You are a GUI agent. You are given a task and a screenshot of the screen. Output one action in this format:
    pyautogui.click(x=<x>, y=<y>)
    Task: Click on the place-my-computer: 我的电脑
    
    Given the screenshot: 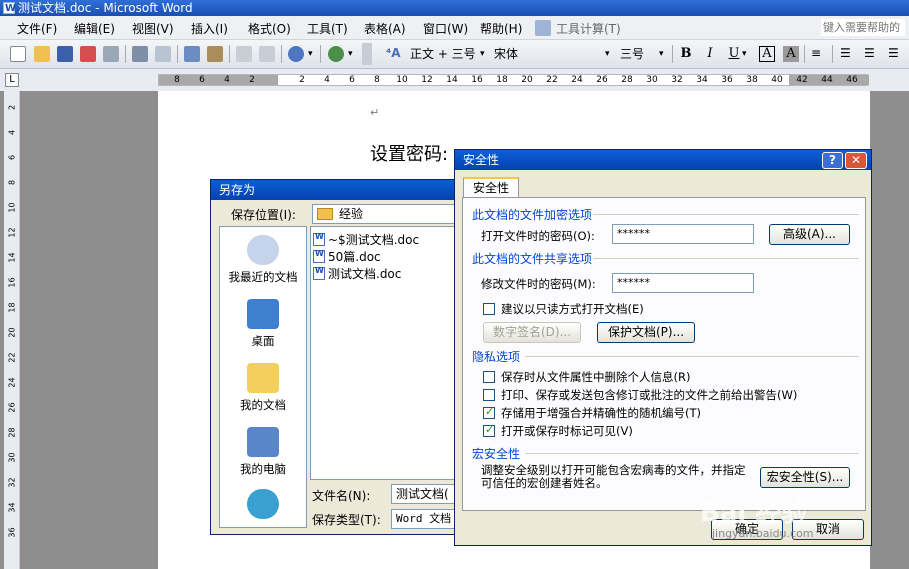 What is the action you would take?
    pyautogui.click(x=263, y=452)
    